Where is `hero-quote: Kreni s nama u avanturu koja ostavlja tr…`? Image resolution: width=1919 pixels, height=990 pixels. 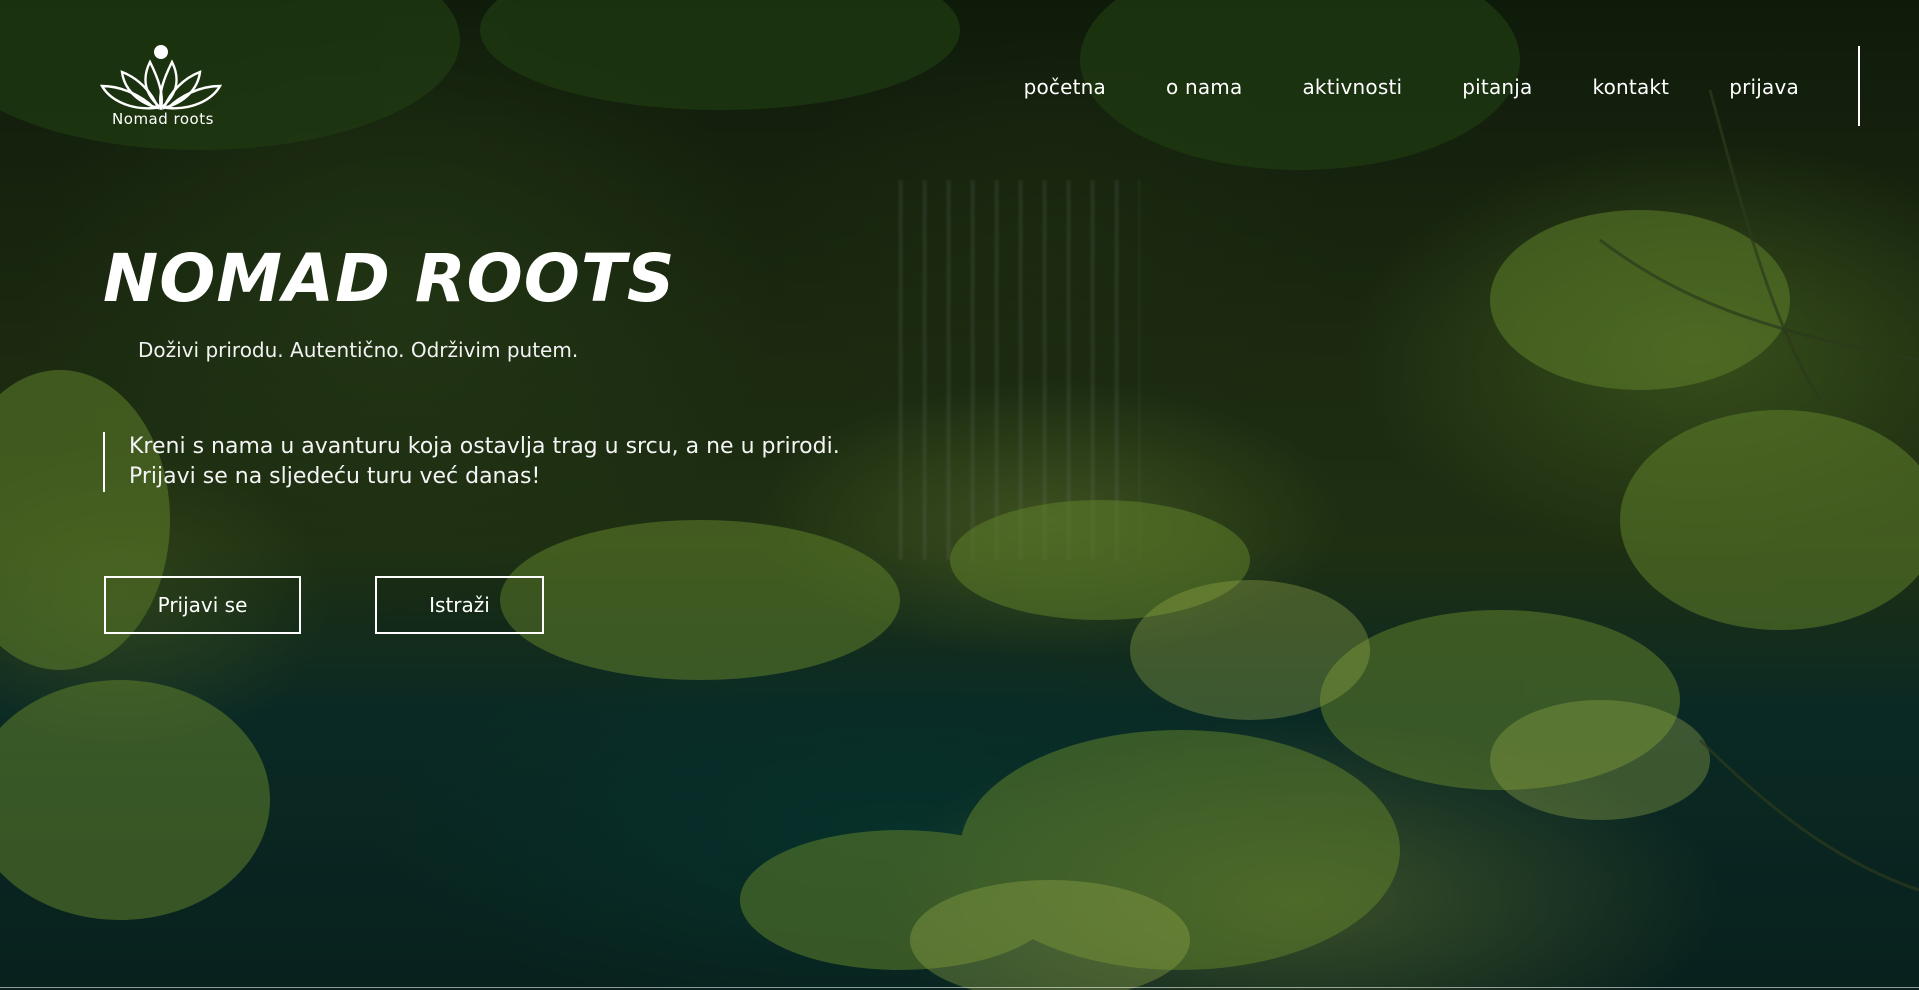 hero-quote: Kreni s nama u avanturu koja ostavlja tr… is located at coordinates (471, 462).